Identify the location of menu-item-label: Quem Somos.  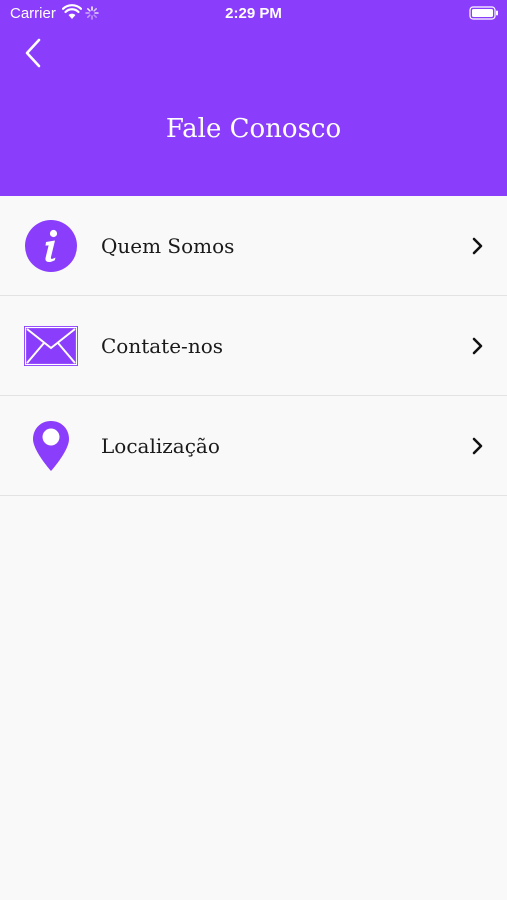
(168, 245).